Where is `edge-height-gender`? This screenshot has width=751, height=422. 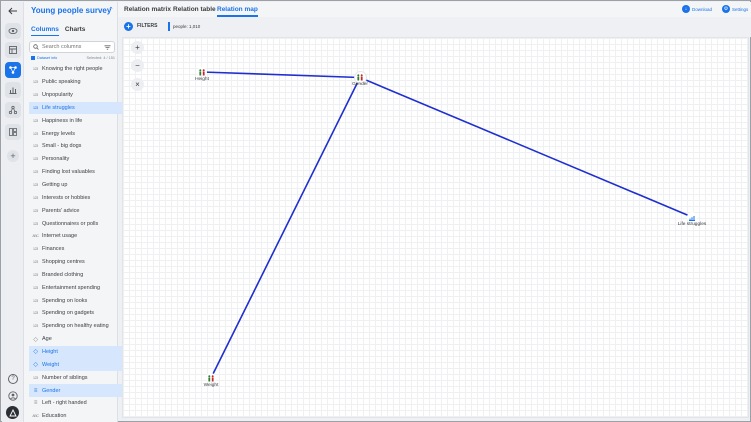 edge-height-gender is located at coordinates (281, 75).